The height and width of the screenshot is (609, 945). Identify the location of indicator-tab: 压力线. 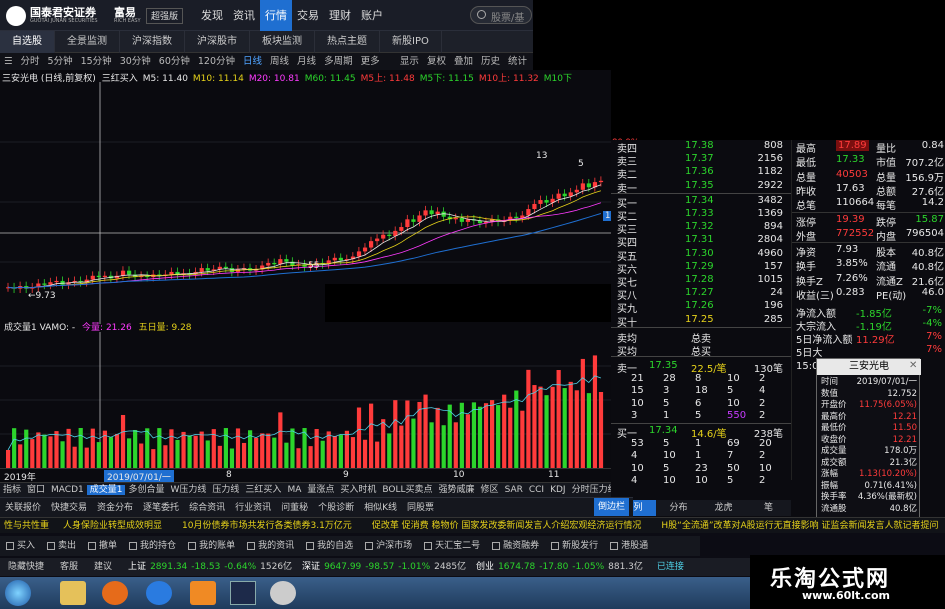
(225, 490).